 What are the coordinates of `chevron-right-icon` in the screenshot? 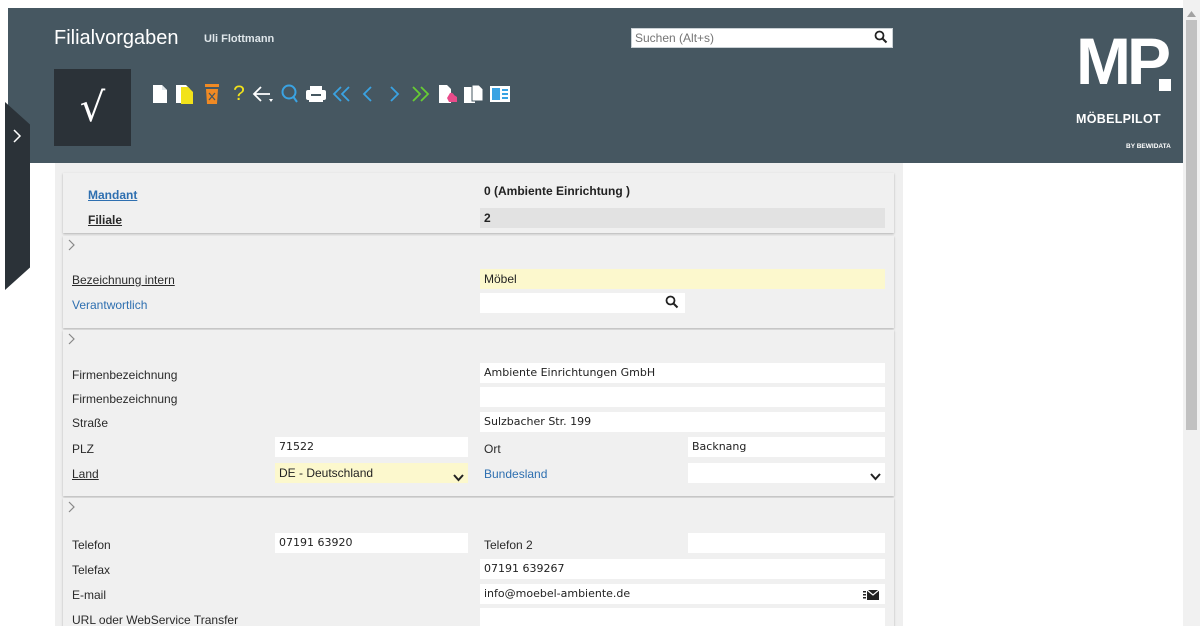 It's located at (17, 138).